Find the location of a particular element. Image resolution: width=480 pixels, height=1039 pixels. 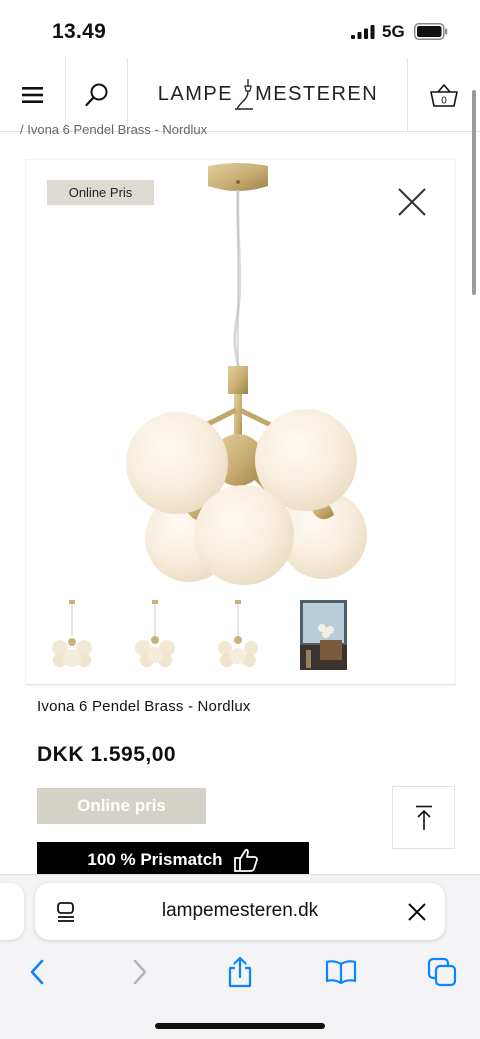

scroll-to-top-button is located at coordinates (423, 817).